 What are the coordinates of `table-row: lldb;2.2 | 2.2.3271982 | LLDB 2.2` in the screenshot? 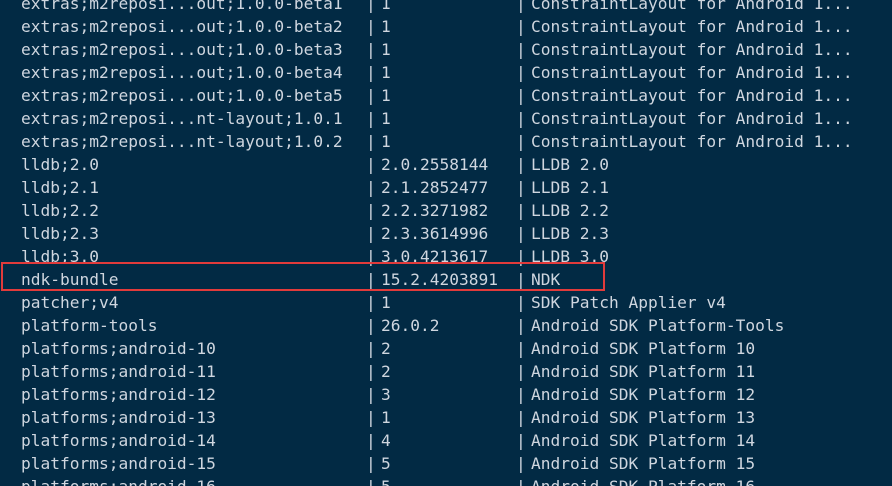 It's located at (446, 210).